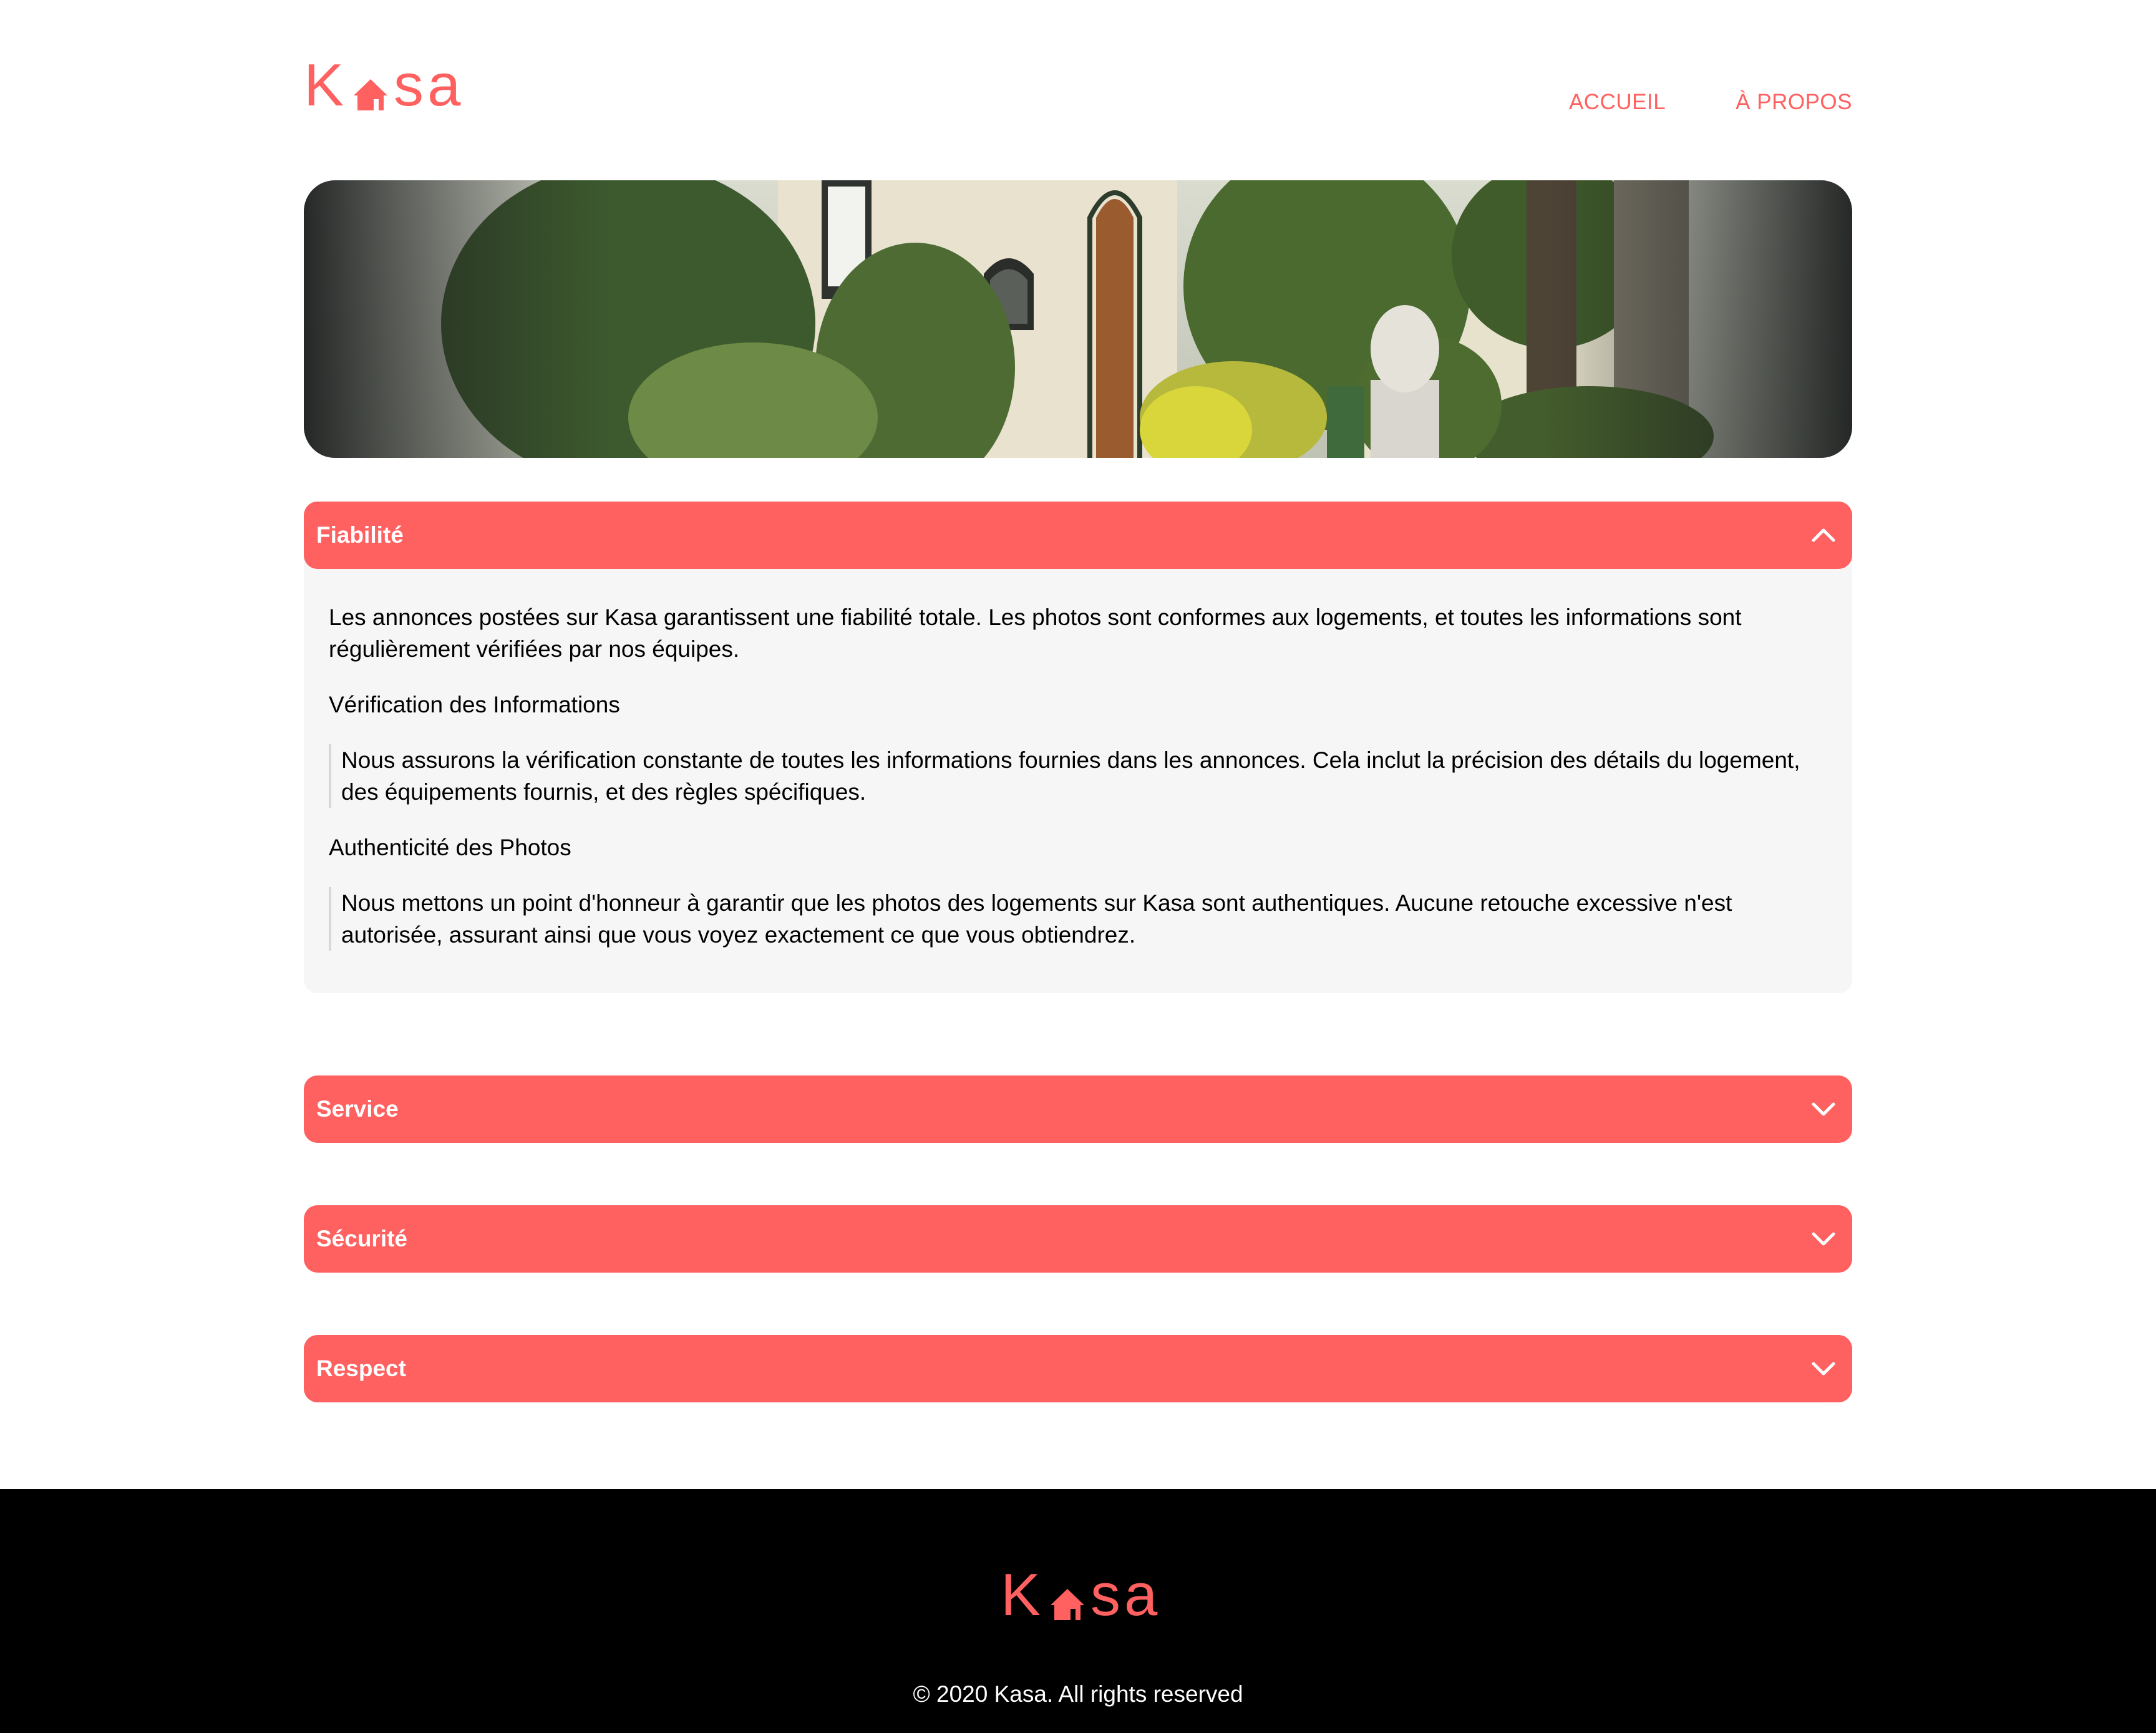  I want to click on site-header: K sa ACCUEIL À PROPOS, so click(1078, 88).